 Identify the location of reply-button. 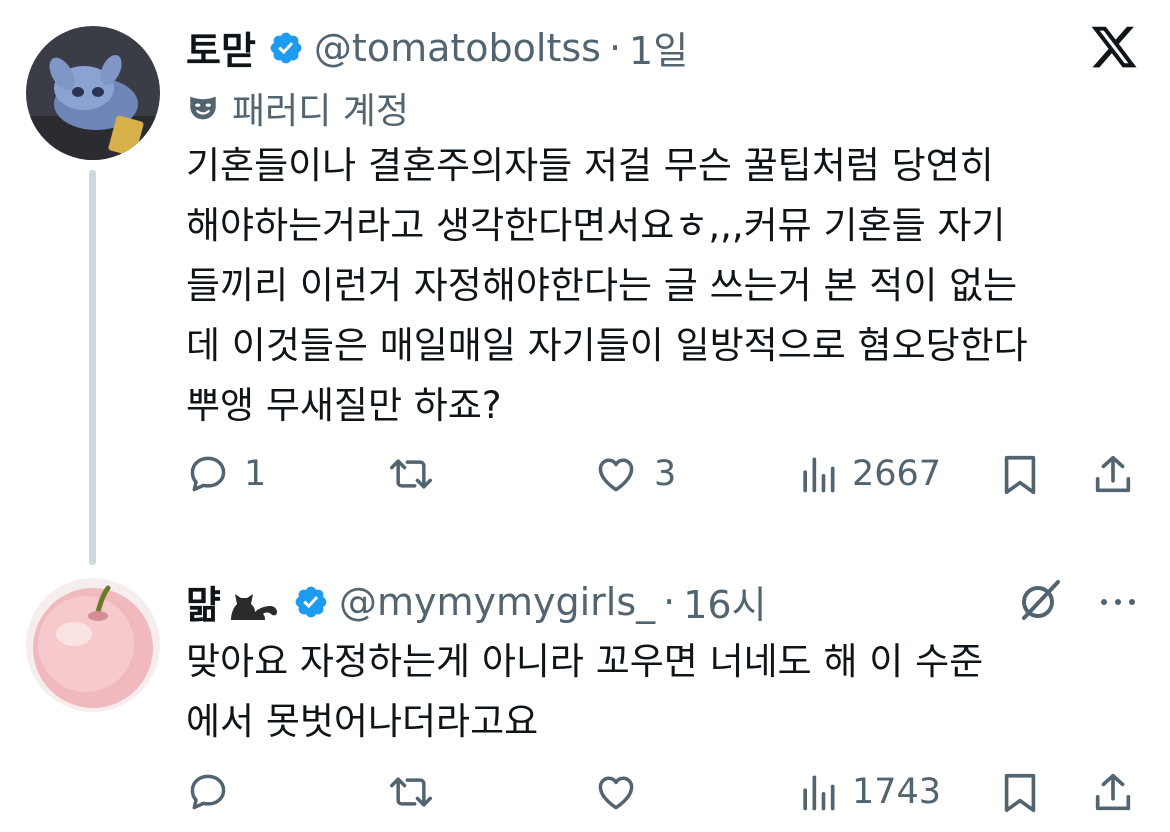
(208, 792).